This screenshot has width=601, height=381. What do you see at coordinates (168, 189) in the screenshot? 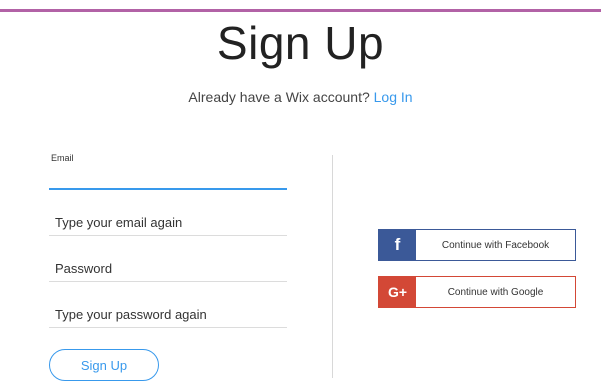
I see `email-underline` at bounding box center [168, 189].